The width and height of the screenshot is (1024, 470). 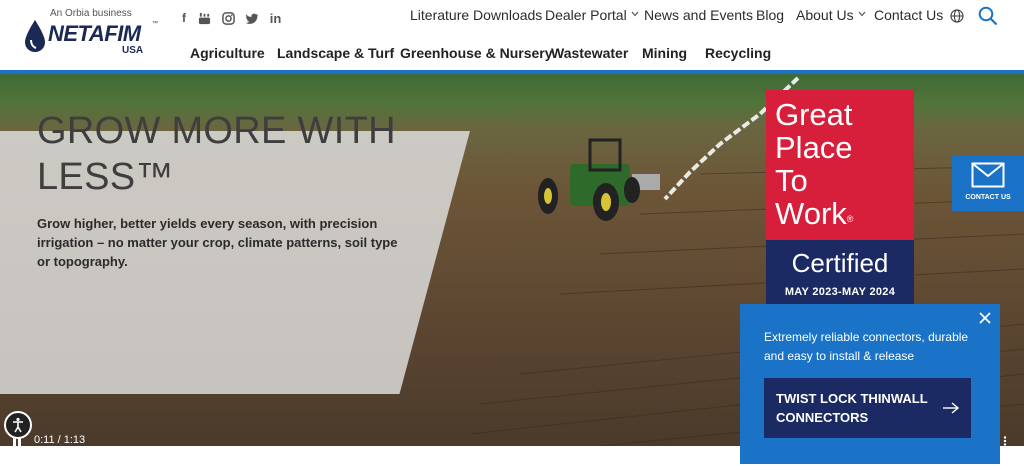 I want to click on nav-greenhouse-nursery: Greenhouse & Nursery, so click(x=476, y=53).